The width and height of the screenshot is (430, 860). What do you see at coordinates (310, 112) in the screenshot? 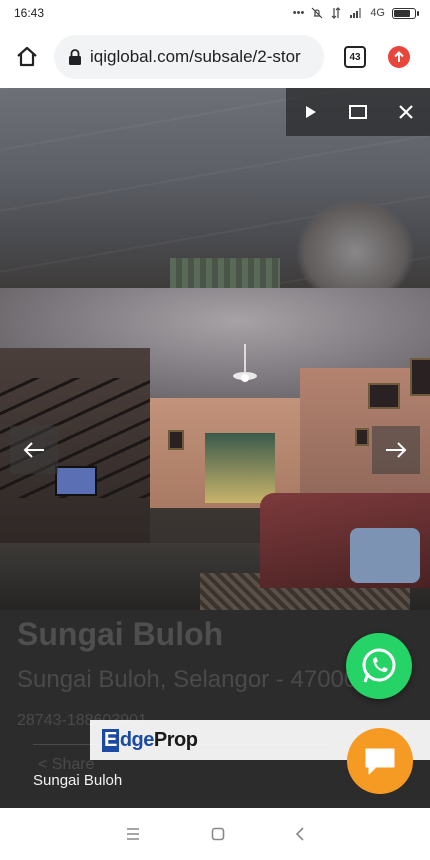
I see `play-icon` at bounding box center [310, 112].